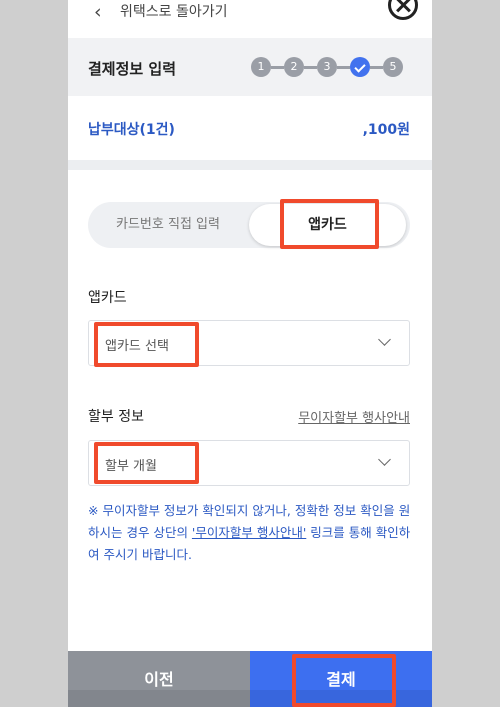 The image size is (500, 707). Describe the element at coordinates (250, 165) in the screenshot. I see `section-divider` at that location.